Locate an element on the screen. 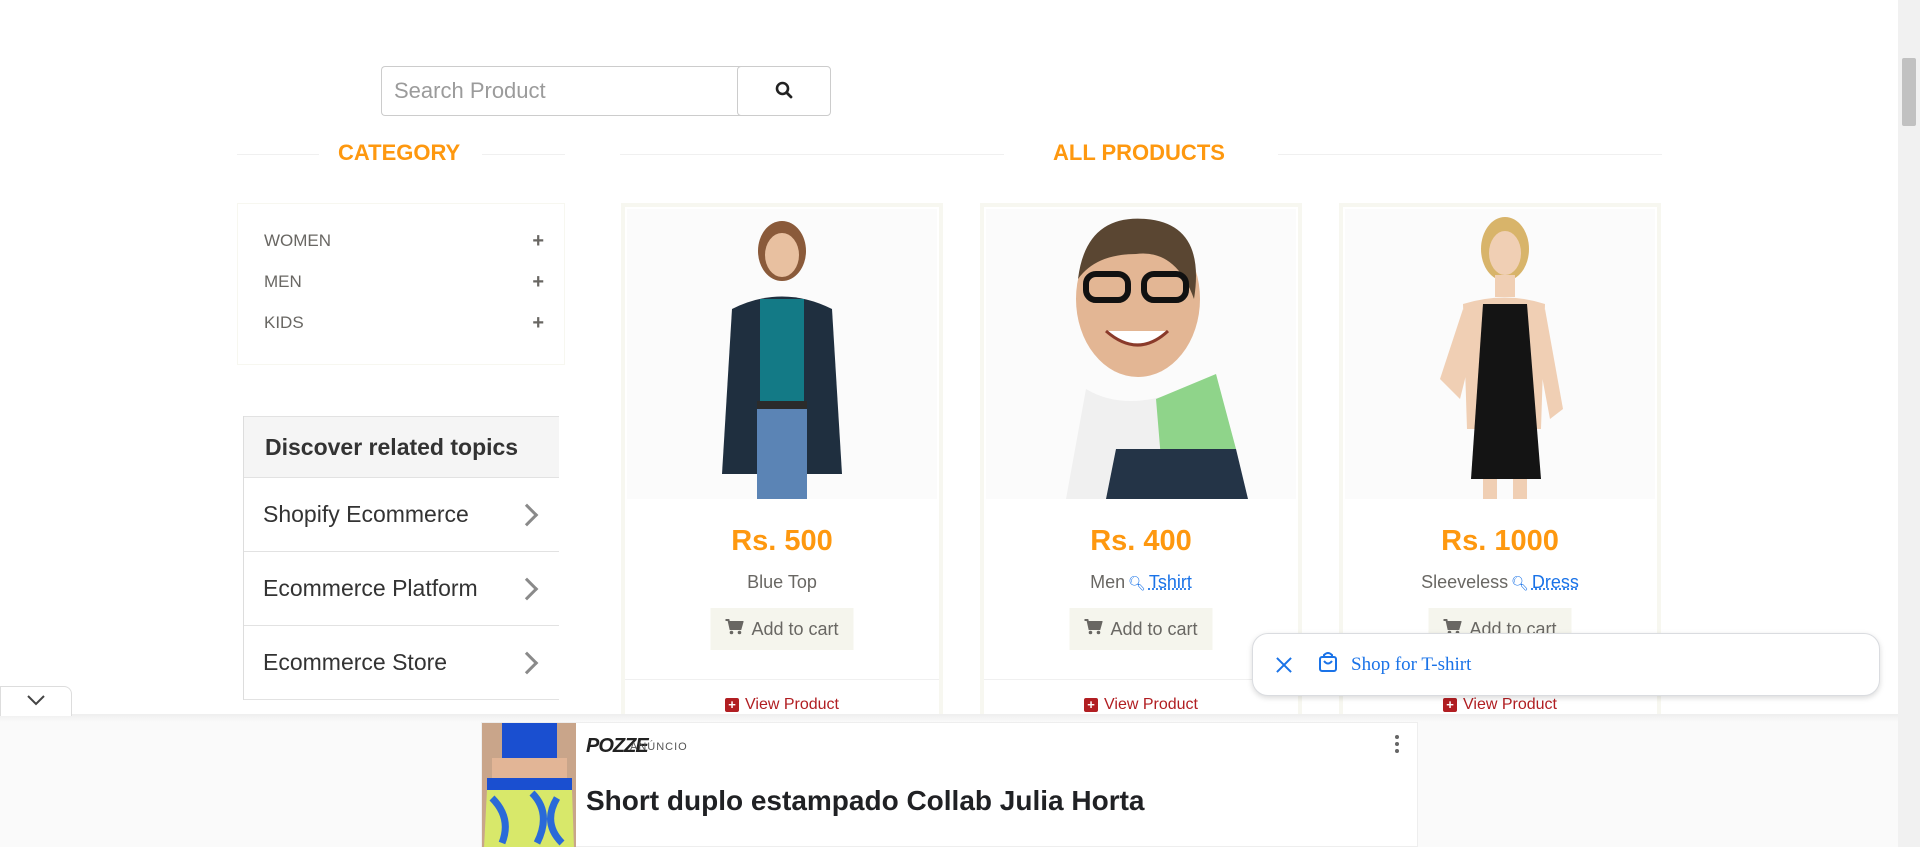 Image resolution: width=1920 pixels, height=847 pixels. product-price: Rs. 500 is located at coordinates (782, 541).